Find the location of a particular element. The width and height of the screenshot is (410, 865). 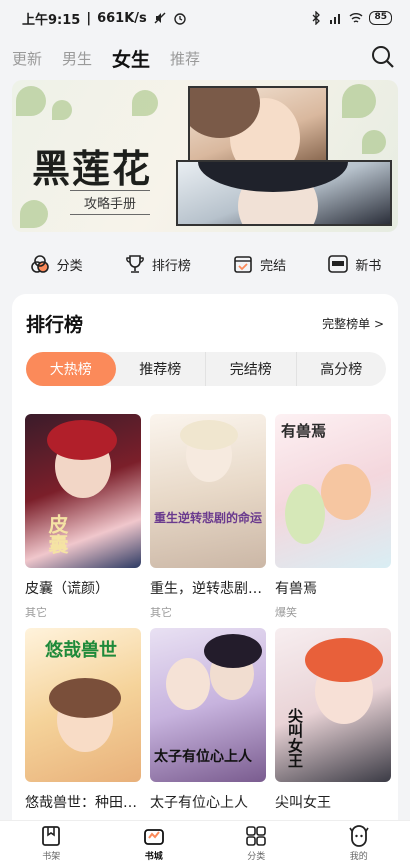

book-cover: 皮囊 is located at coordinates (83, 491).